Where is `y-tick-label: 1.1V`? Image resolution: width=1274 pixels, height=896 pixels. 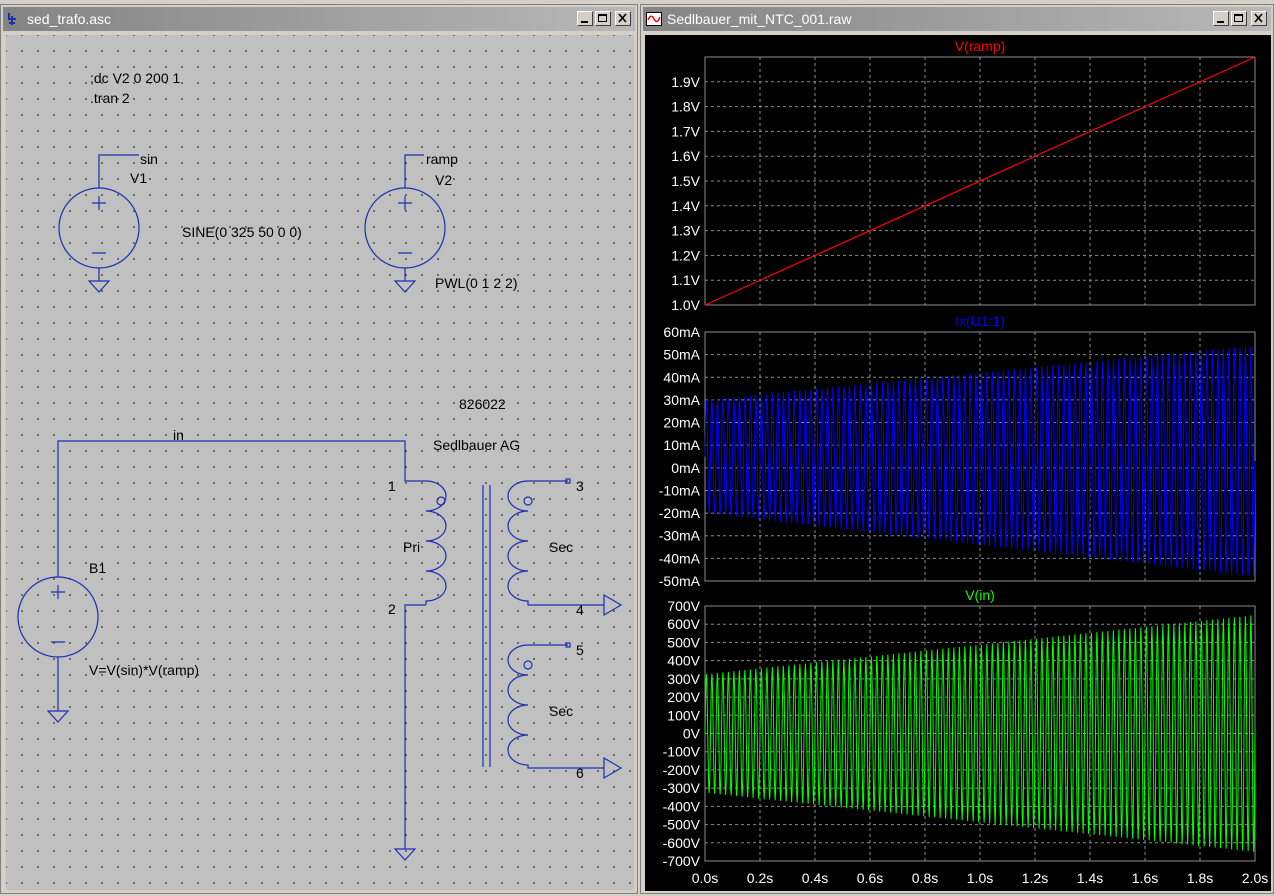
y-tick-label: 1.1V is located at coordinates (685, 280).